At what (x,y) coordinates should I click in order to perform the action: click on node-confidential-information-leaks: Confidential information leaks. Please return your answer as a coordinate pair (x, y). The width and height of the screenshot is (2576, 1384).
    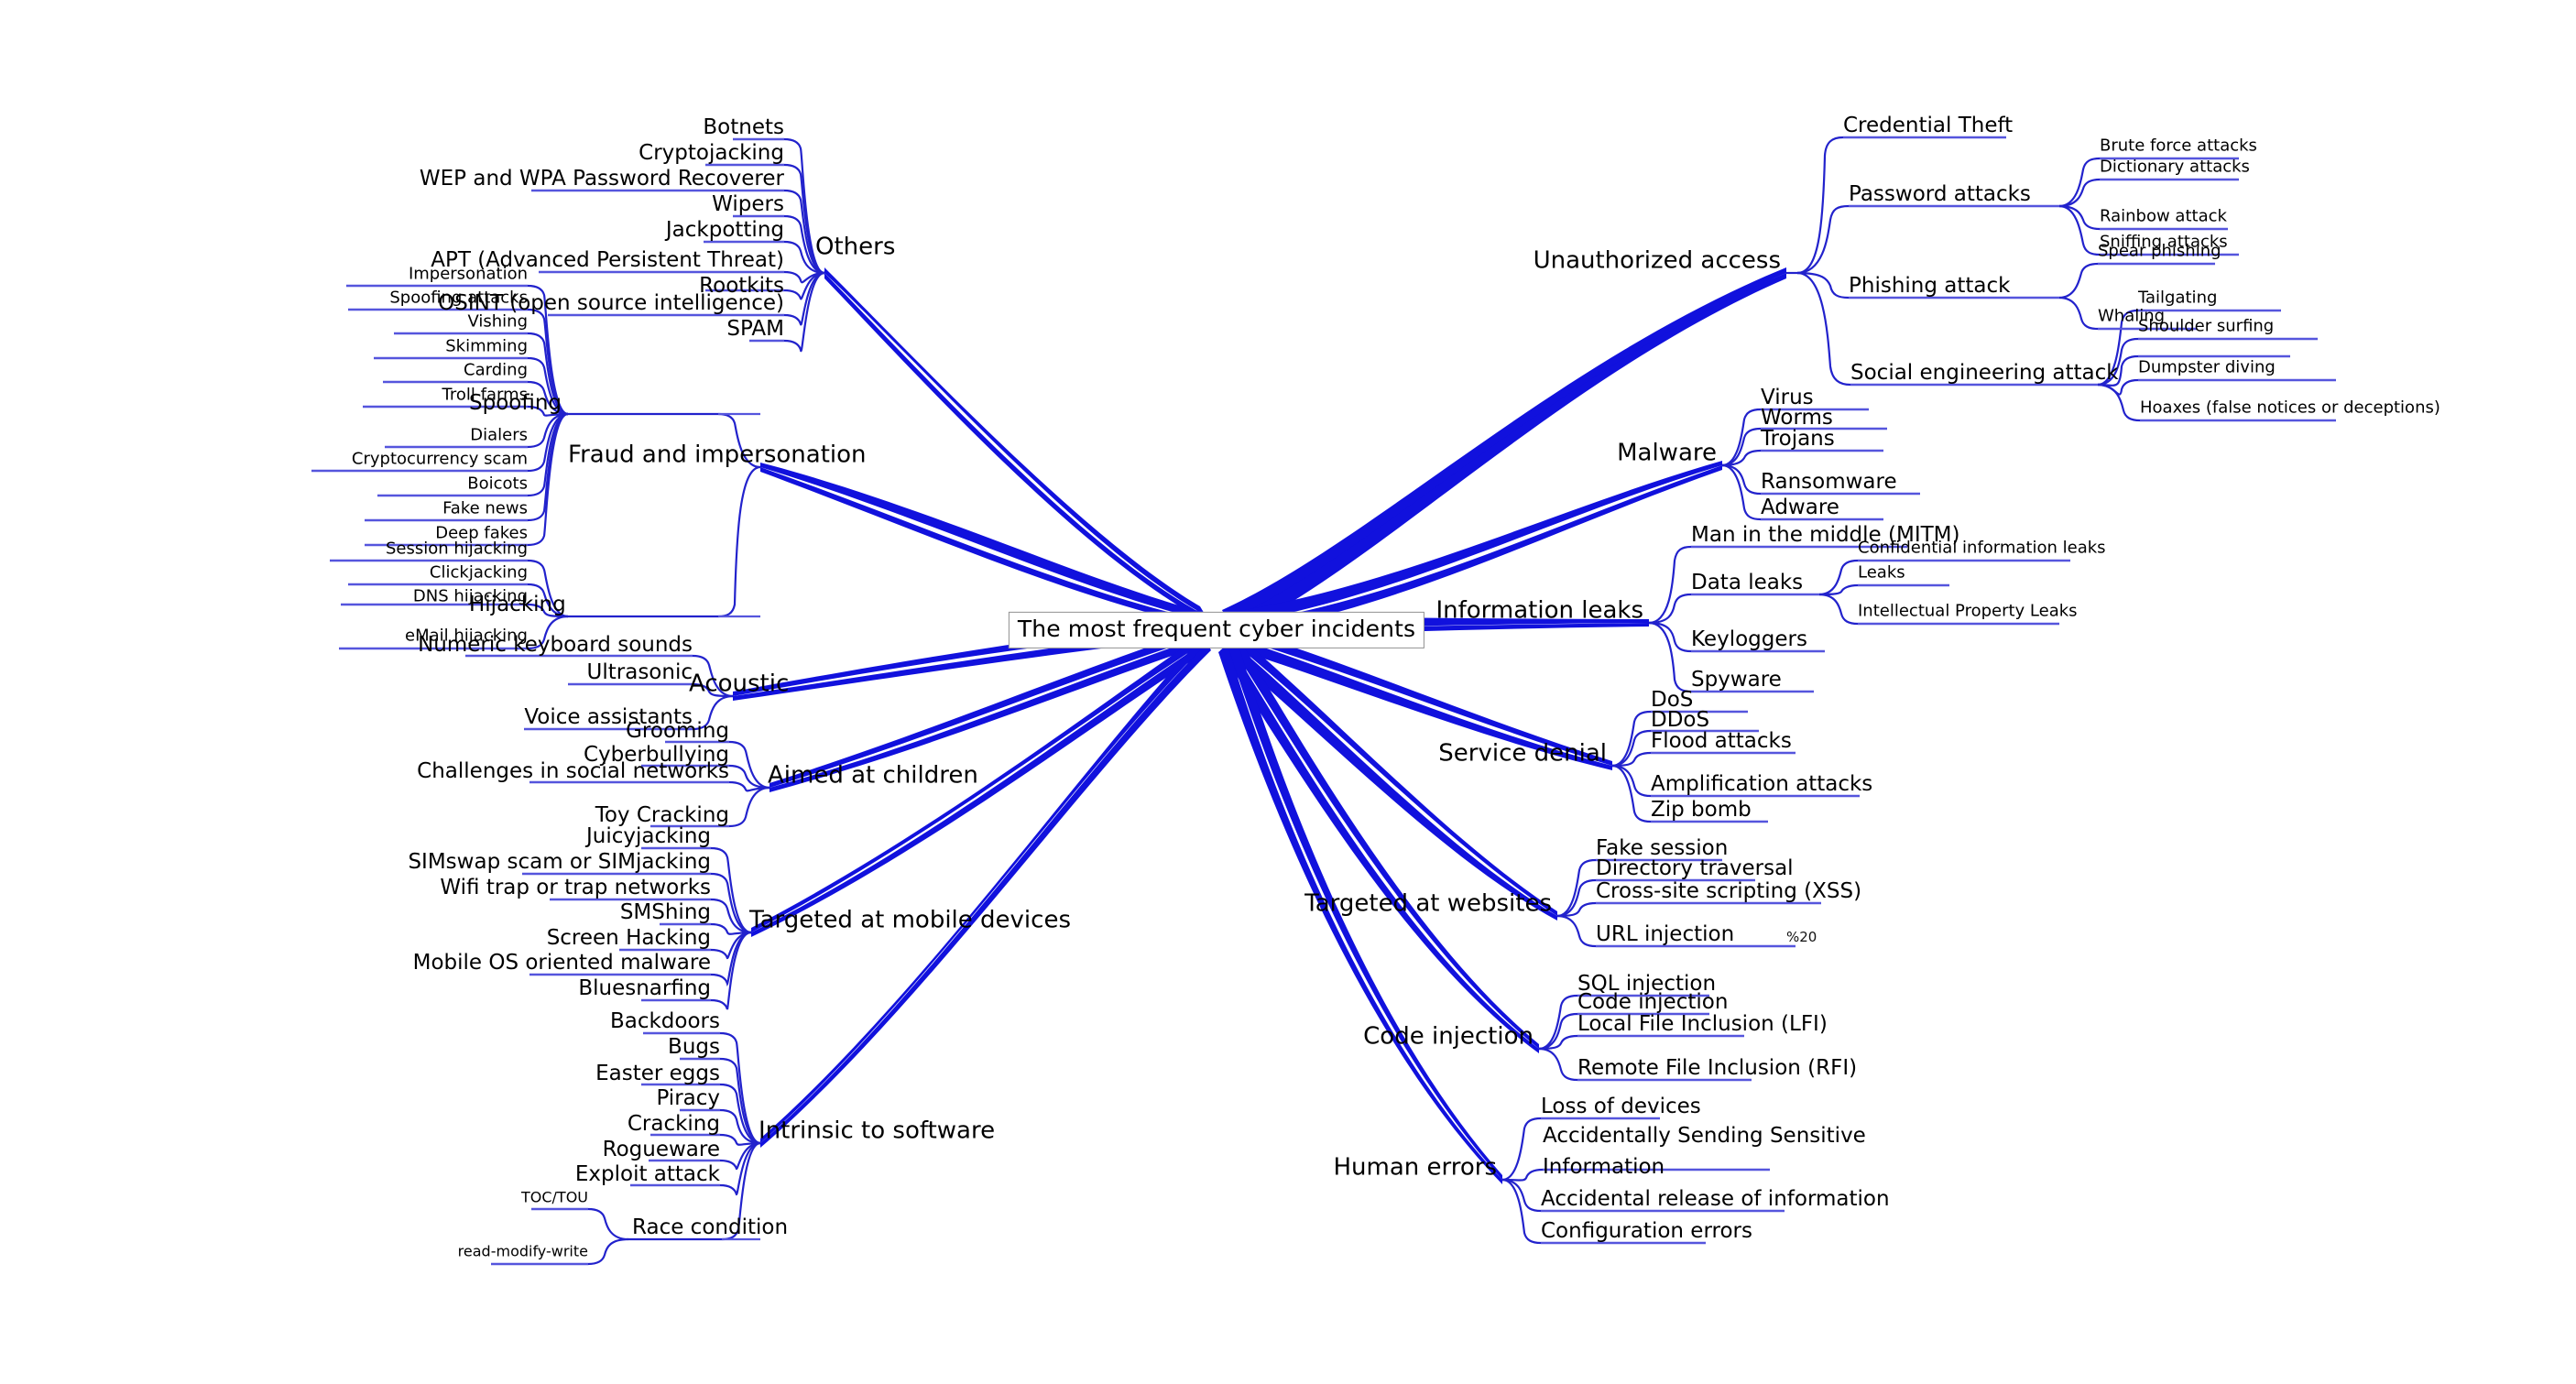
    Looking at the image, I should click on (1982, 548).